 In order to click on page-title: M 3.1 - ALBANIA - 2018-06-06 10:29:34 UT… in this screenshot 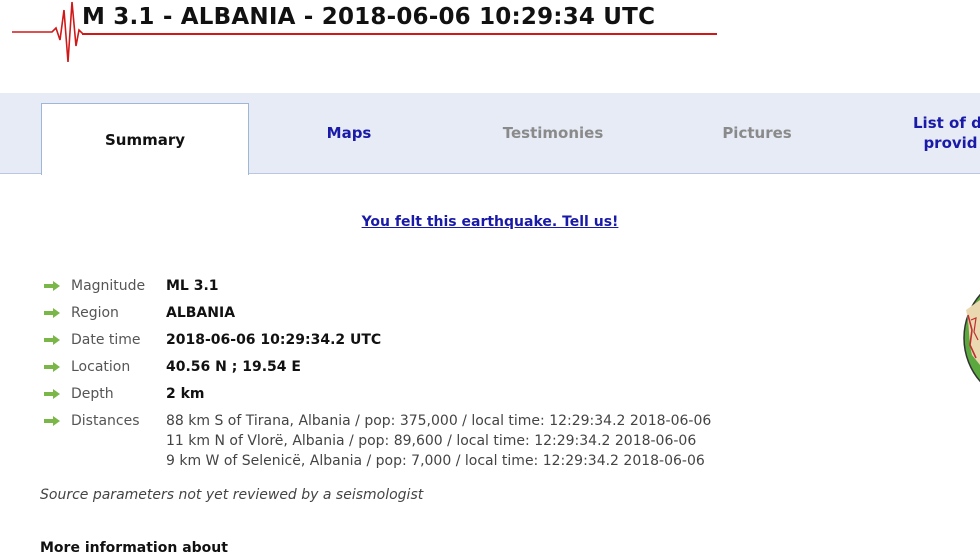, I will do `click(369, 17)`.